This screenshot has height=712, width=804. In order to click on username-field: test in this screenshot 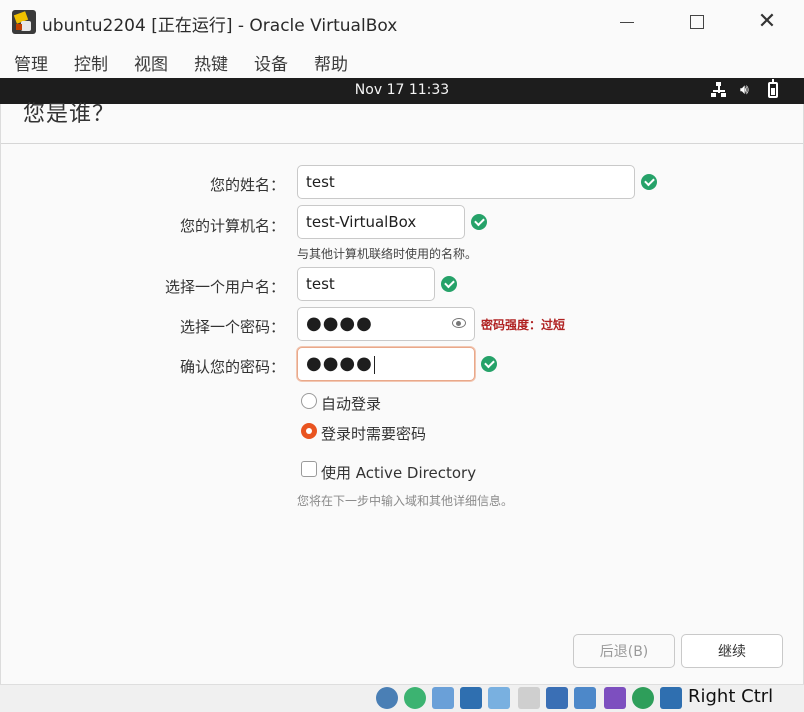, I will do `click(366, 284)`.